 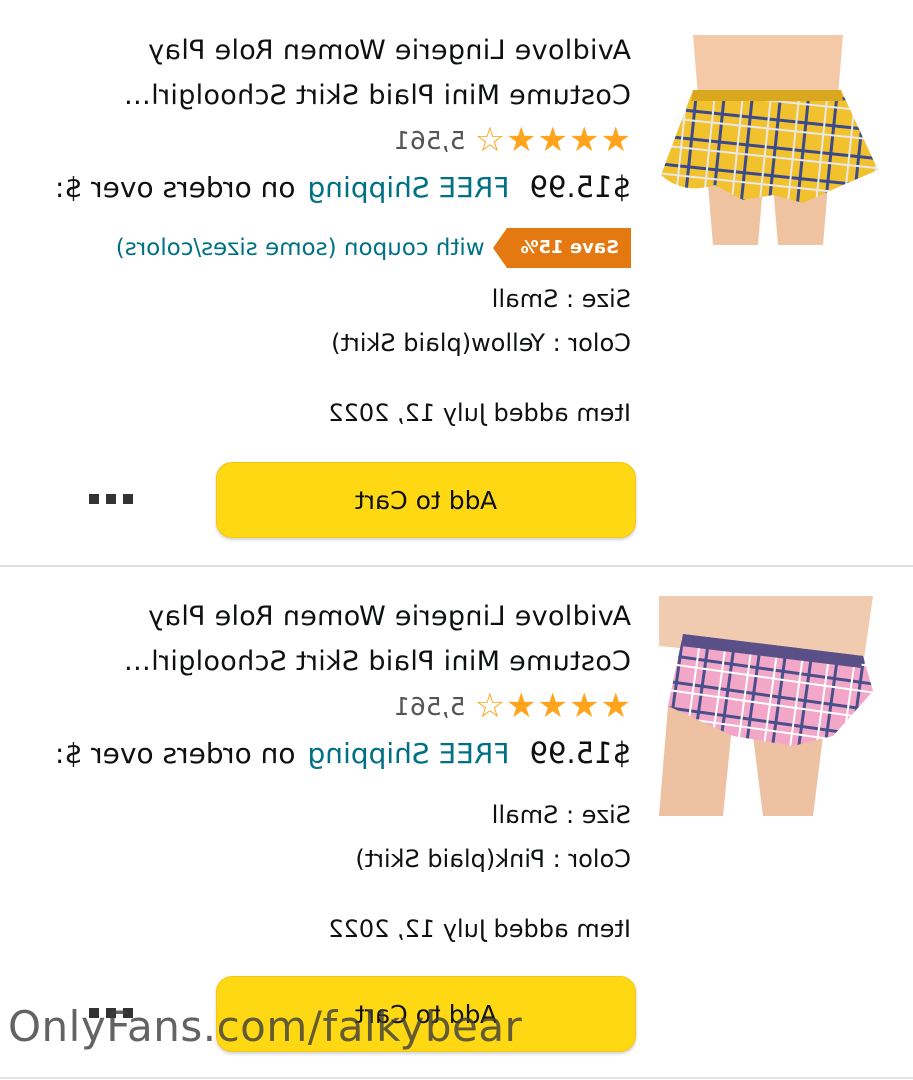 What do you see at coordinates (481, 343) in the screenshot?
I see `color-label: Color : Yellow(plaid Skirt)` at bounding box center [481, 343].